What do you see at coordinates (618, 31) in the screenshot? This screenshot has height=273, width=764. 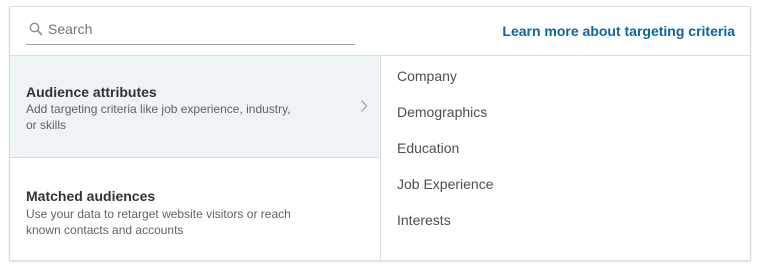 I see `learn-more-link: Learn more about targeting criteria` at bounding box center [618, 31].